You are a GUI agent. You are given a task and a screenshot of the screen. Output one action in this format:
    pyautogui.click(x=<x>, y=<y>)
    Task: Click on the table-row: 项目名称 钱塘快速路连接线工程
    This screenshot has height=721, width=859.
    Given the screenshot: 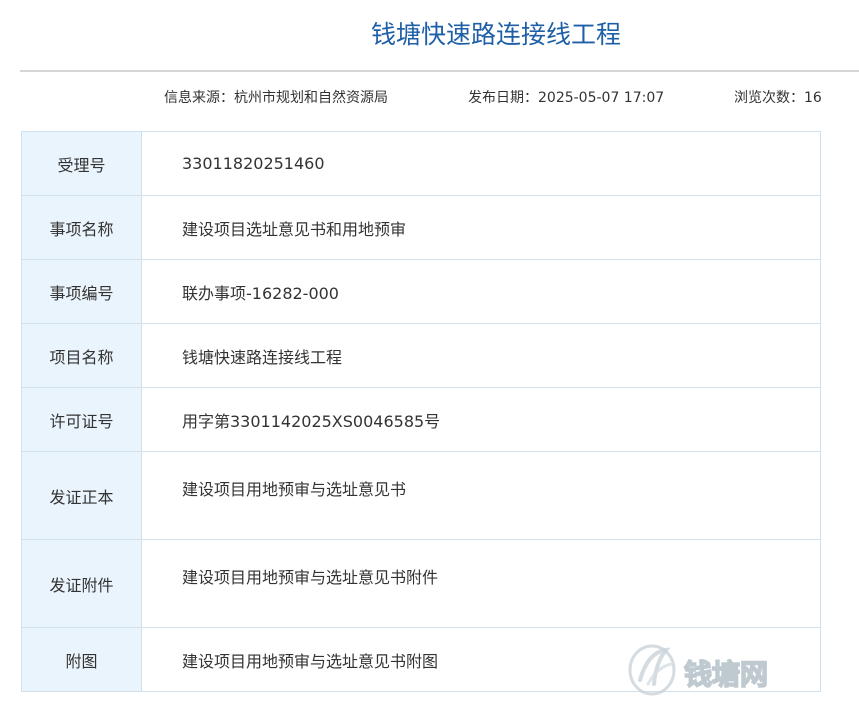 What is the action you would take?
    pyautogui.click(x=421, y=355)
    